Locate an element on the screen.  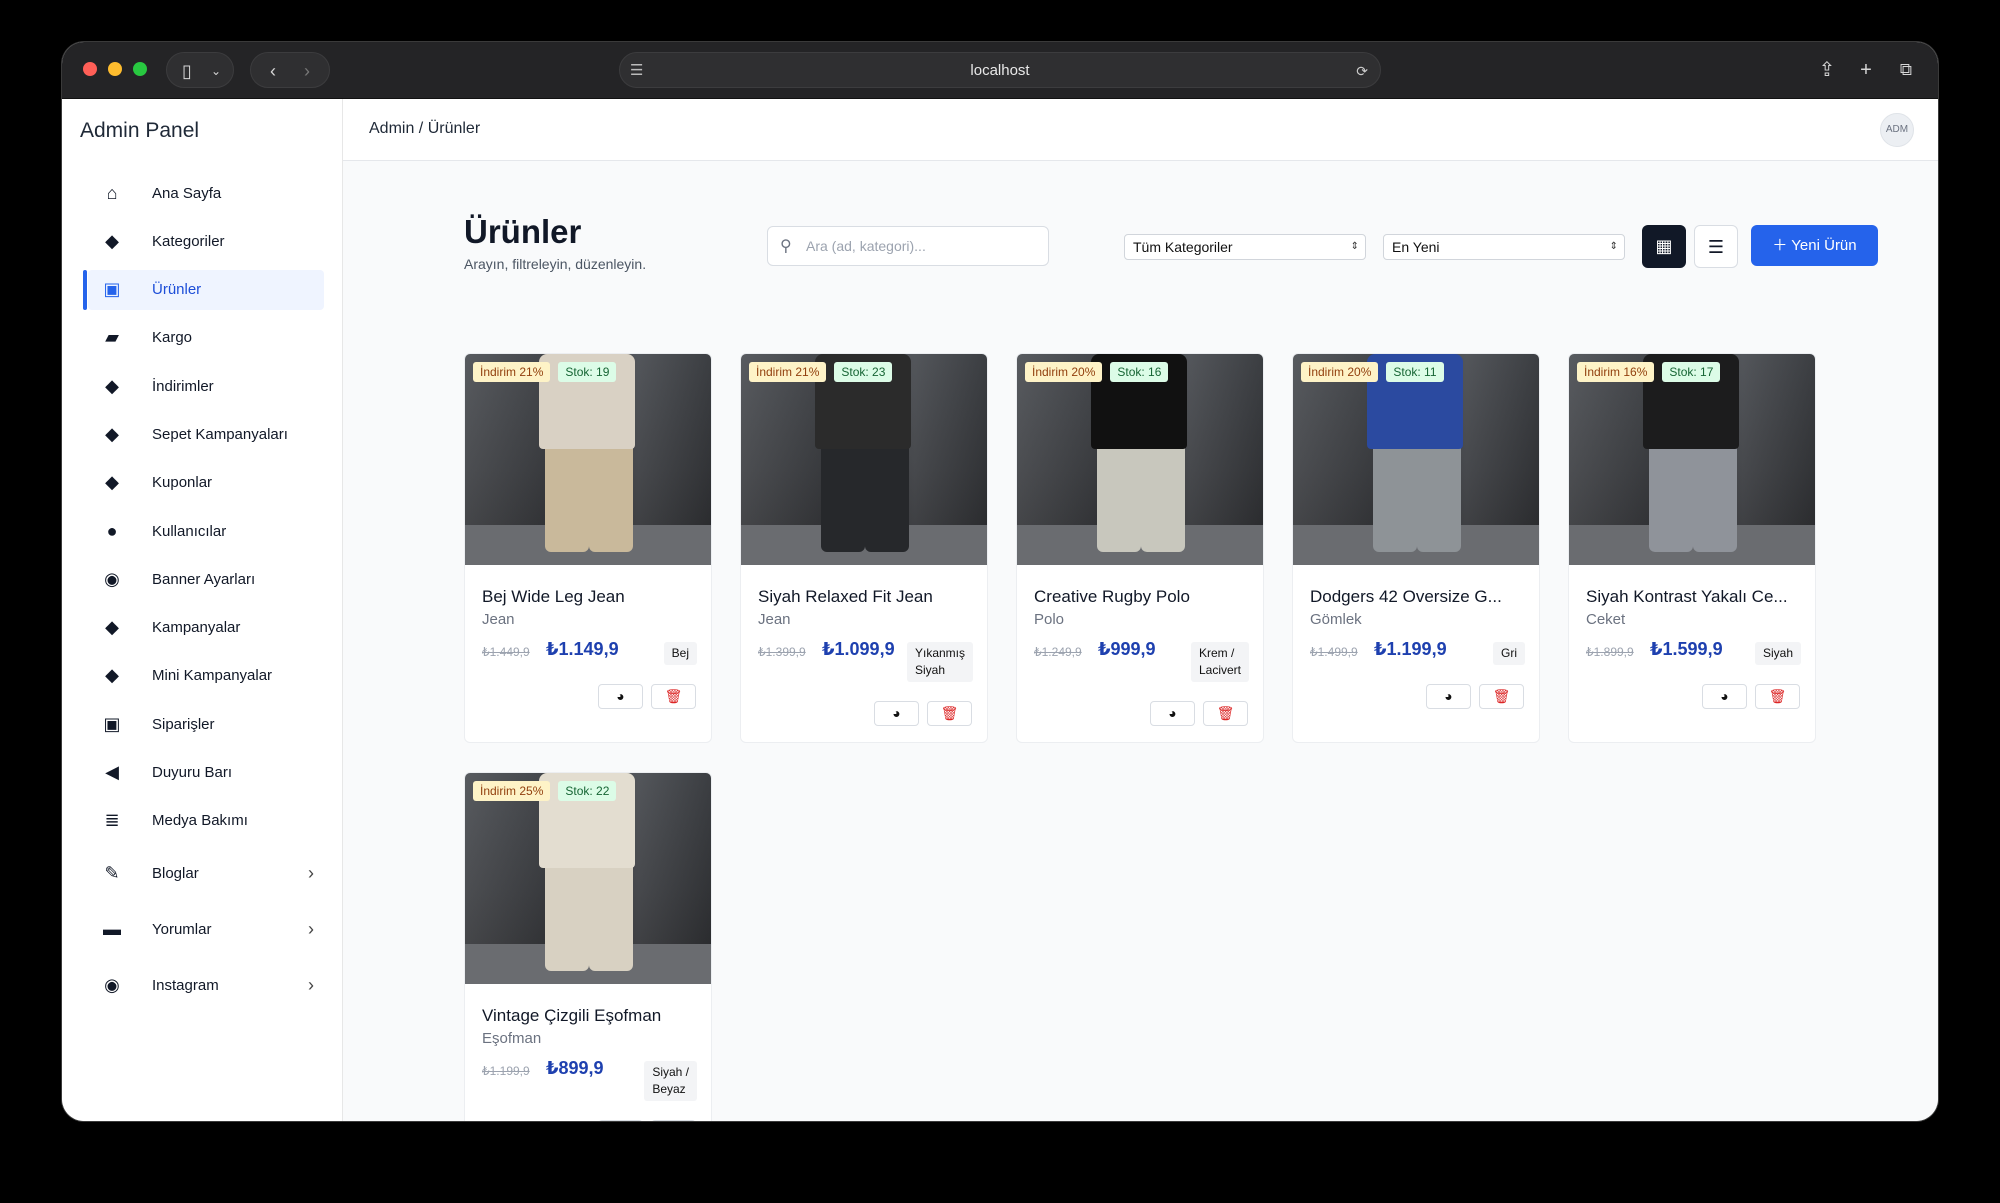
stock-badge: Stok: 22 is located at coordinates (587, 791).